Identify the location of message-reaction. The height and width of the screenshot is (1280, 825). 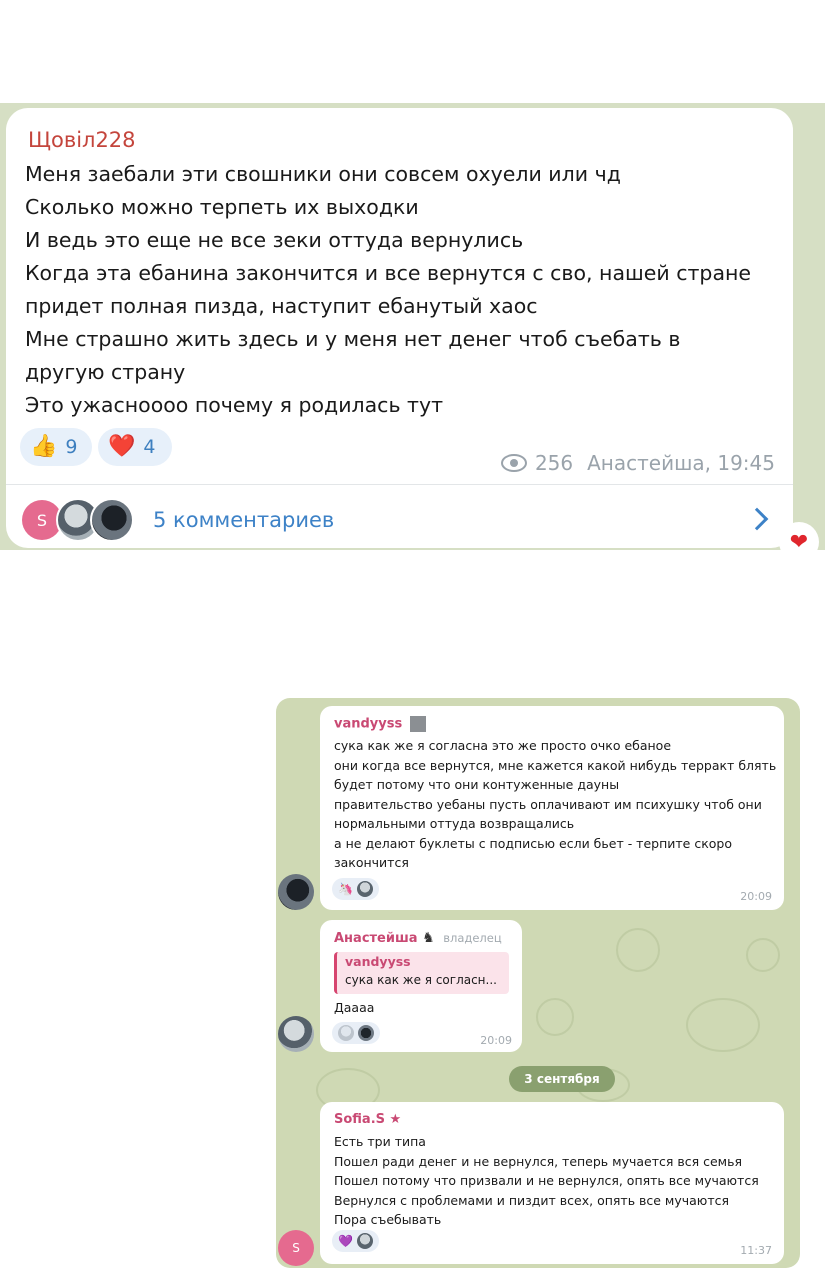
(356, 1033).